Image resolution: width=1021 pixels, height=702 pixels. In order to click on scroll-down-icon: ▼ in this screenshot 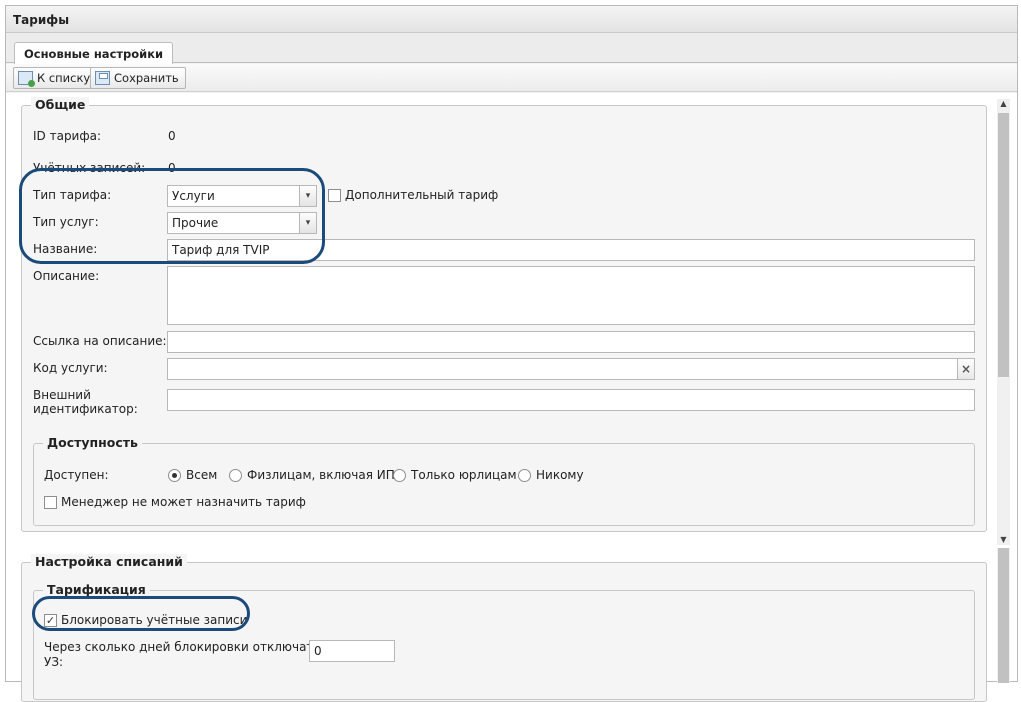, I will do `click(1003, 540)`.